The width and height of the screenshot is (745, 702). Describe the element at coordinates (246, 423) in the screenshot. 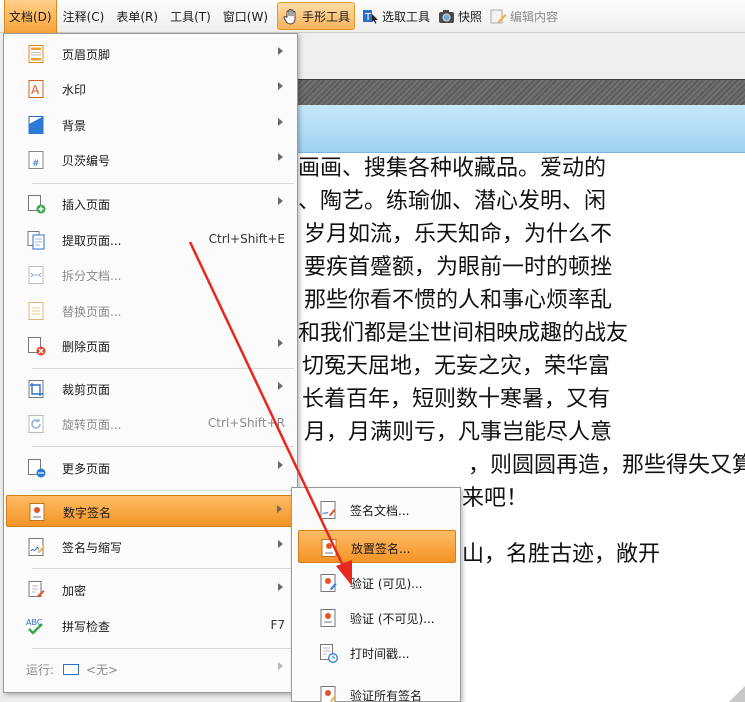

I see `shortcut-label: Ctrl+Shift+R` at that location.